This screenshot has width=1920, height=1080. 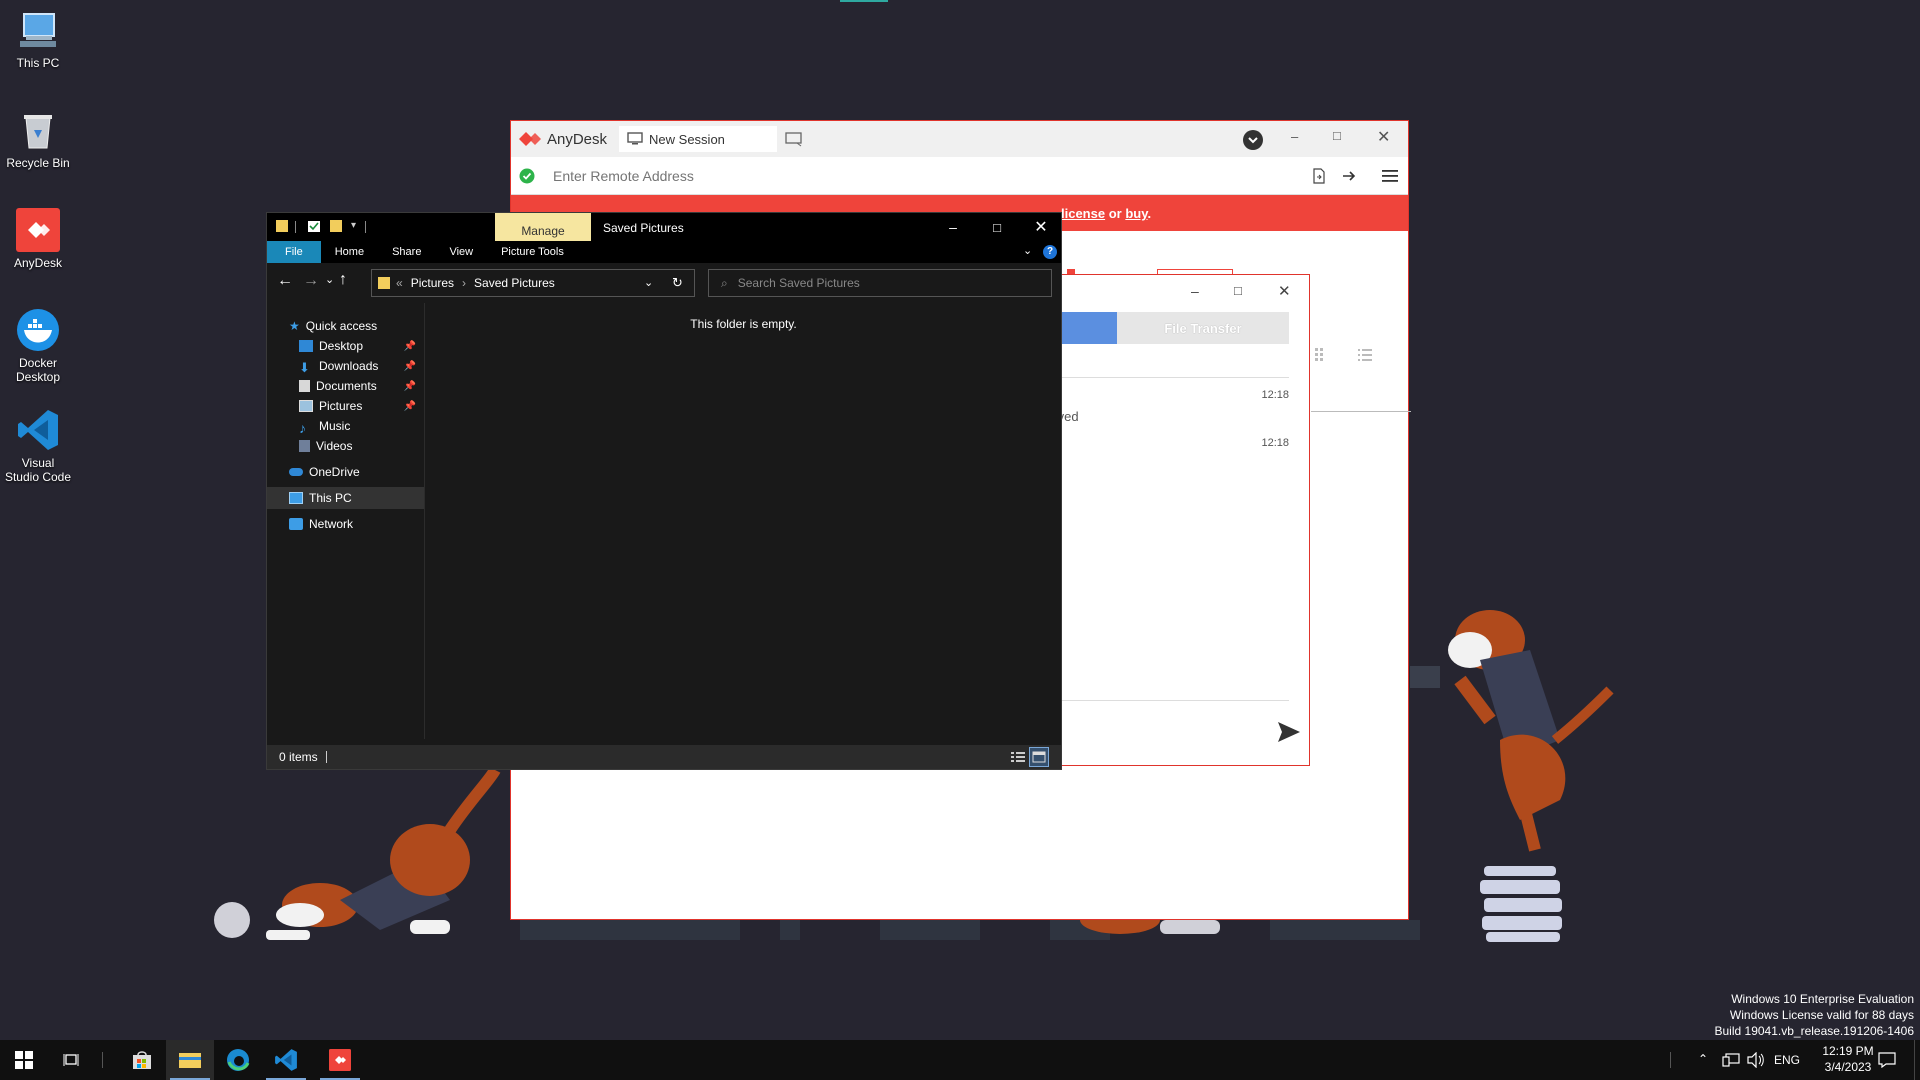 What do you see at coordinates (543, 227) in the screenshot?
I see `tab-manage: Manage` at bounding box center [543, 227].